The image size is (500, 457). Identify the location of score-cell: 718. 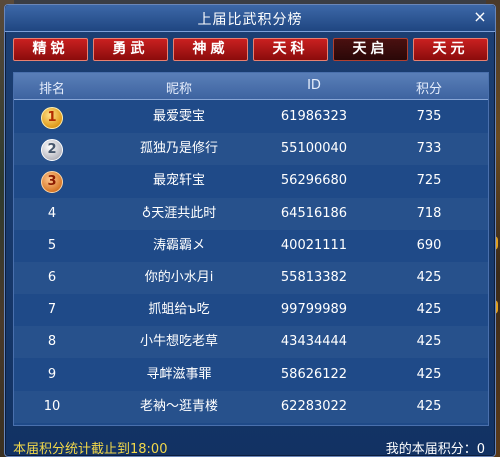
(429, 213).